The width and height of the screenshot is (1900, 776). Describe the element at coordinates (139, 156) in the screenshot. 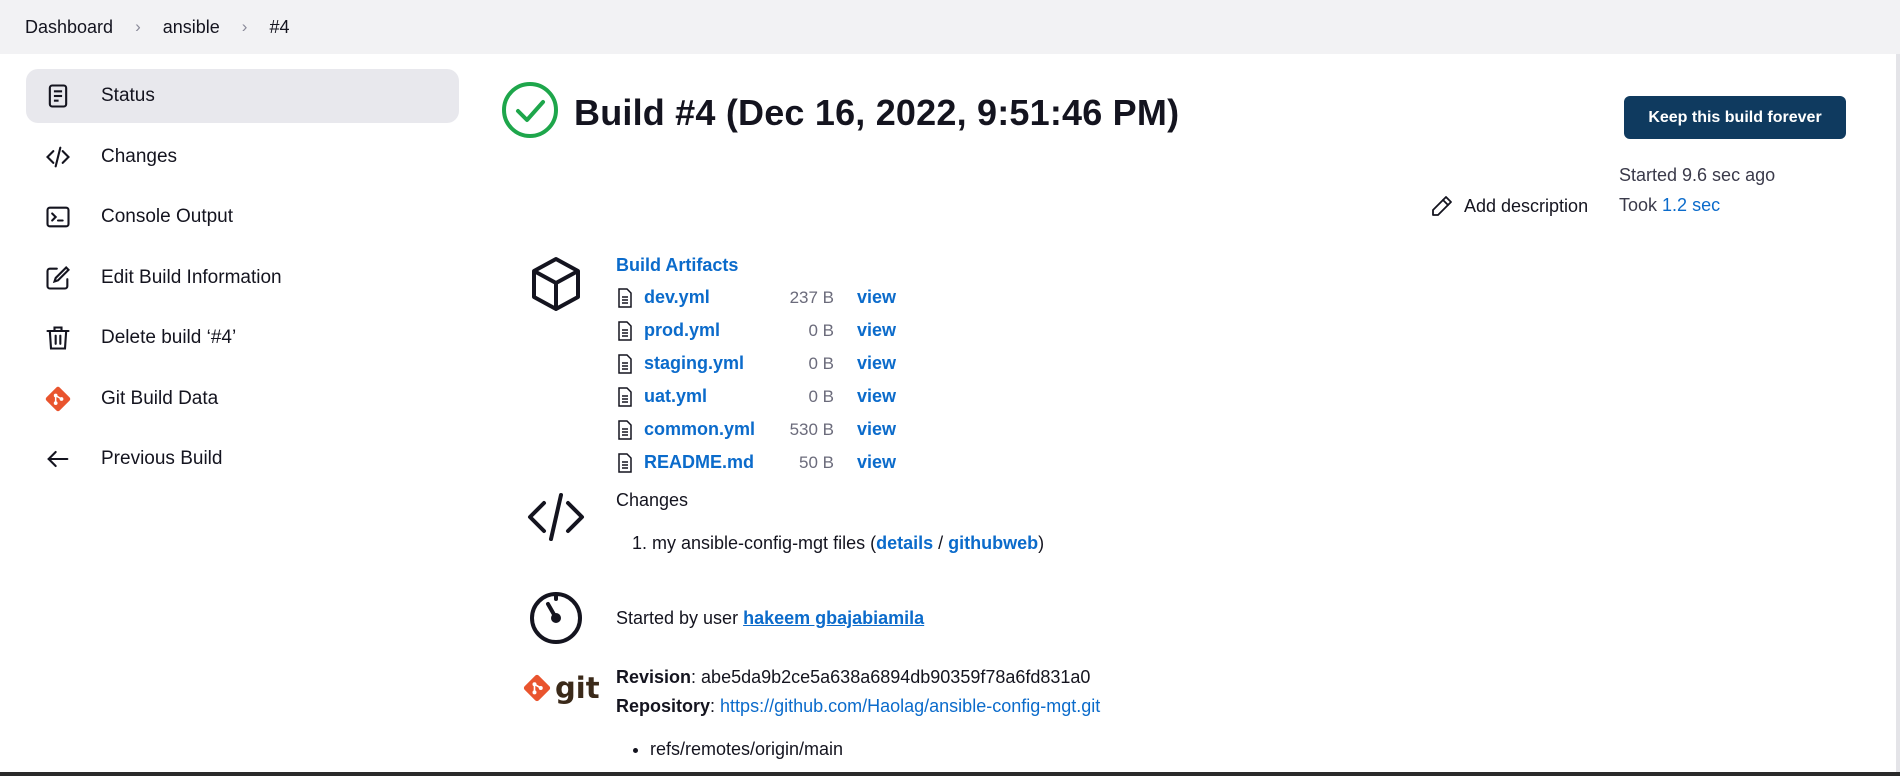

I see `sidebar-item-label: Changes` at that location.